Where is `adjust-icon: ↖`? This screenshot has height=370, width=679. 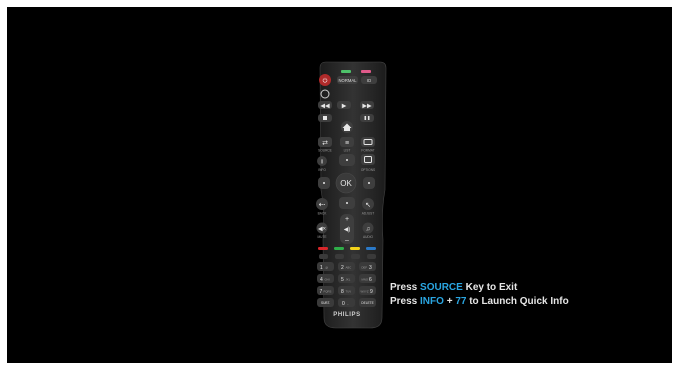 adjust-icon: ↖ is located at coordinates (368, 205).